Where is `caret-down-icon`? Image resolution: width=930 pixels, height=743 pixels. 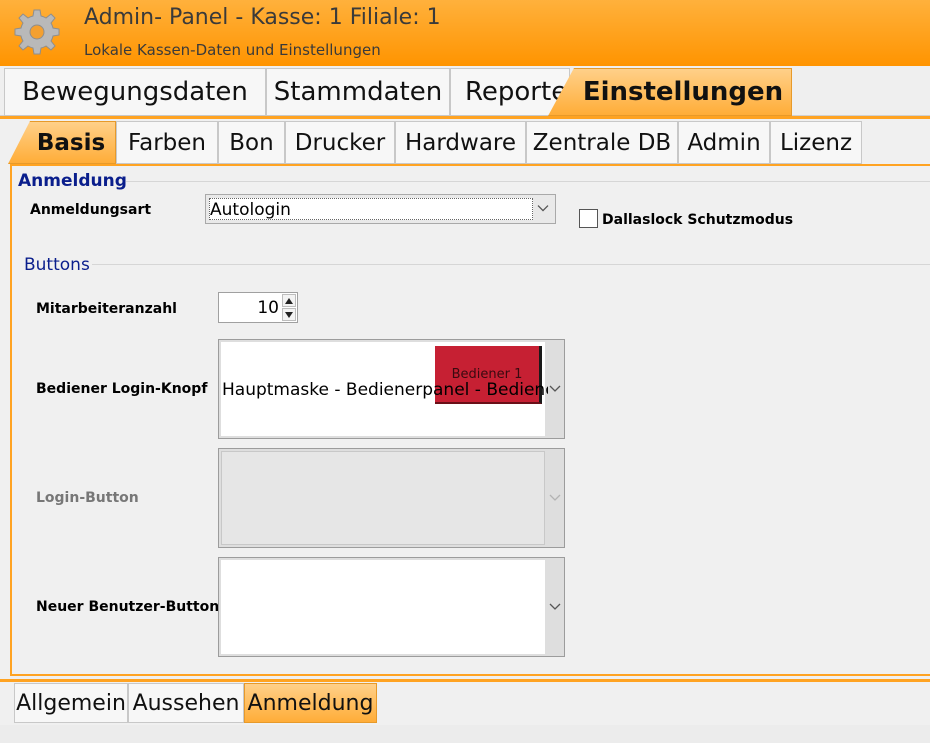 caret-down-icon is located at coordinates (289, 314).